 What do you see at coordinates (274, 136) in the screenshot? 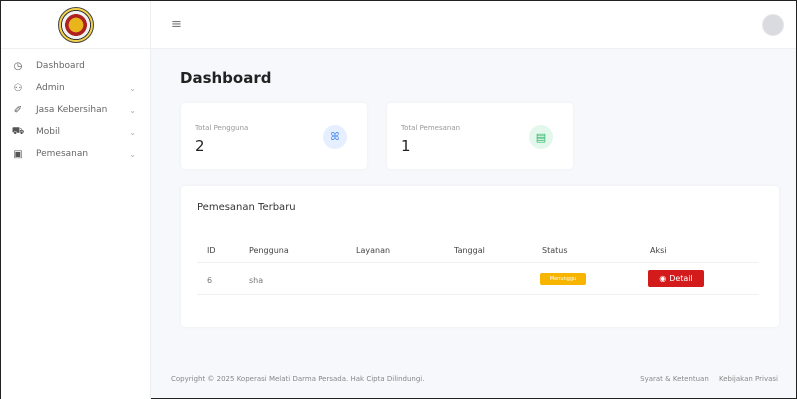
I see `stat-card-users: Total Pengguna 2 ꕤ` at bounding box center [274, 136].